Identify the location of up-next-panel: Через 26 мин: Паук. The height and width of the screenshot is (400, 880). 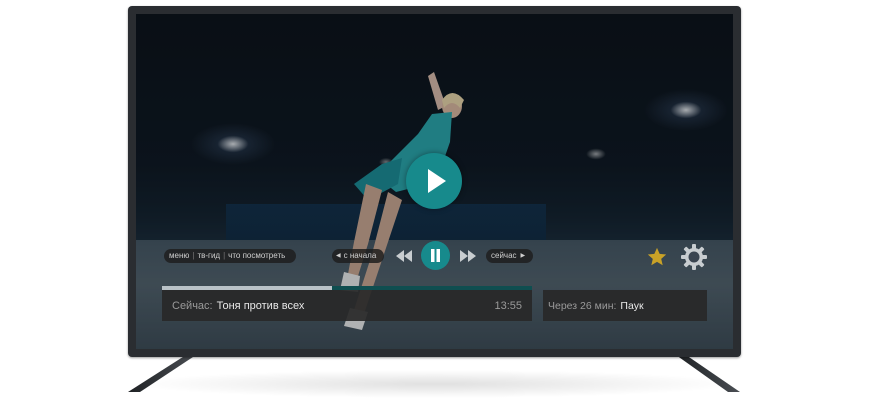
(625, 305).